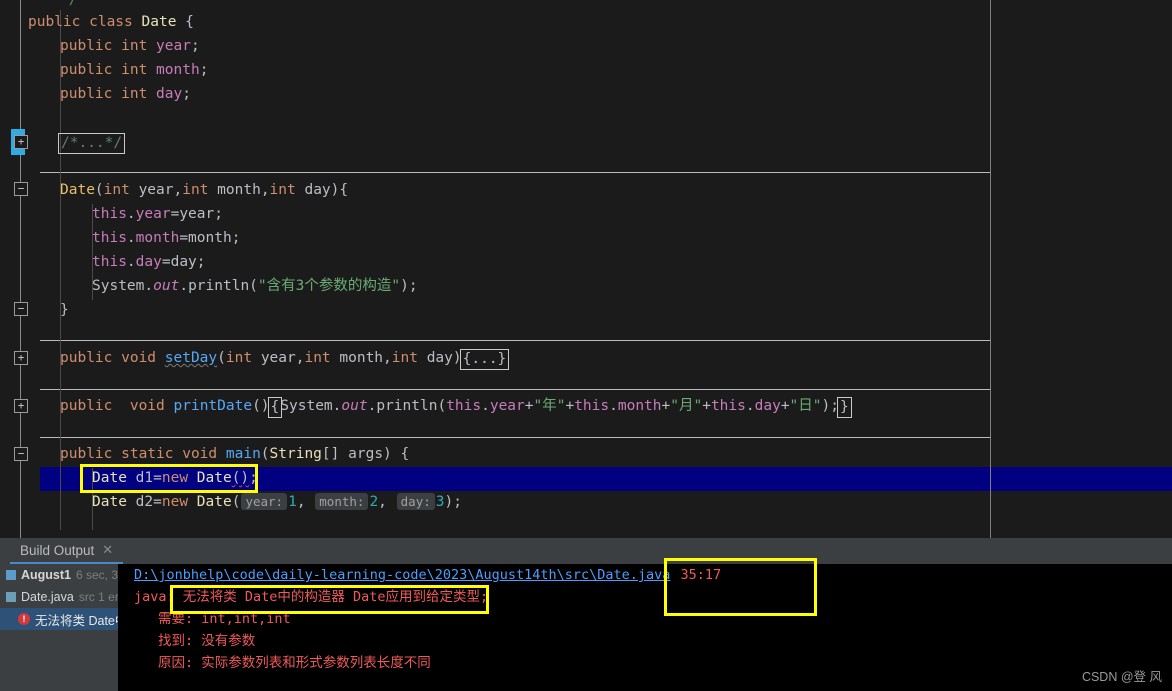 This screenshot has height=691, width=1172. What do you see at coordinates (484, 359) in the screenshot?
I see `setday-folded-body: {...}` at bounding box center [484, 359].